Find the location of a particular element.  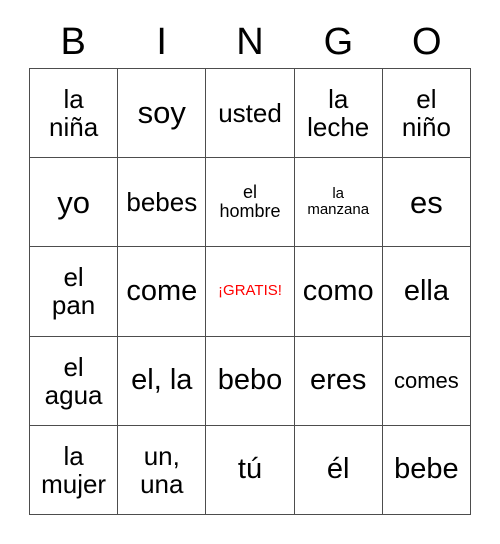

bingo-cell-label: bebes is located at coordinates (162, 202).